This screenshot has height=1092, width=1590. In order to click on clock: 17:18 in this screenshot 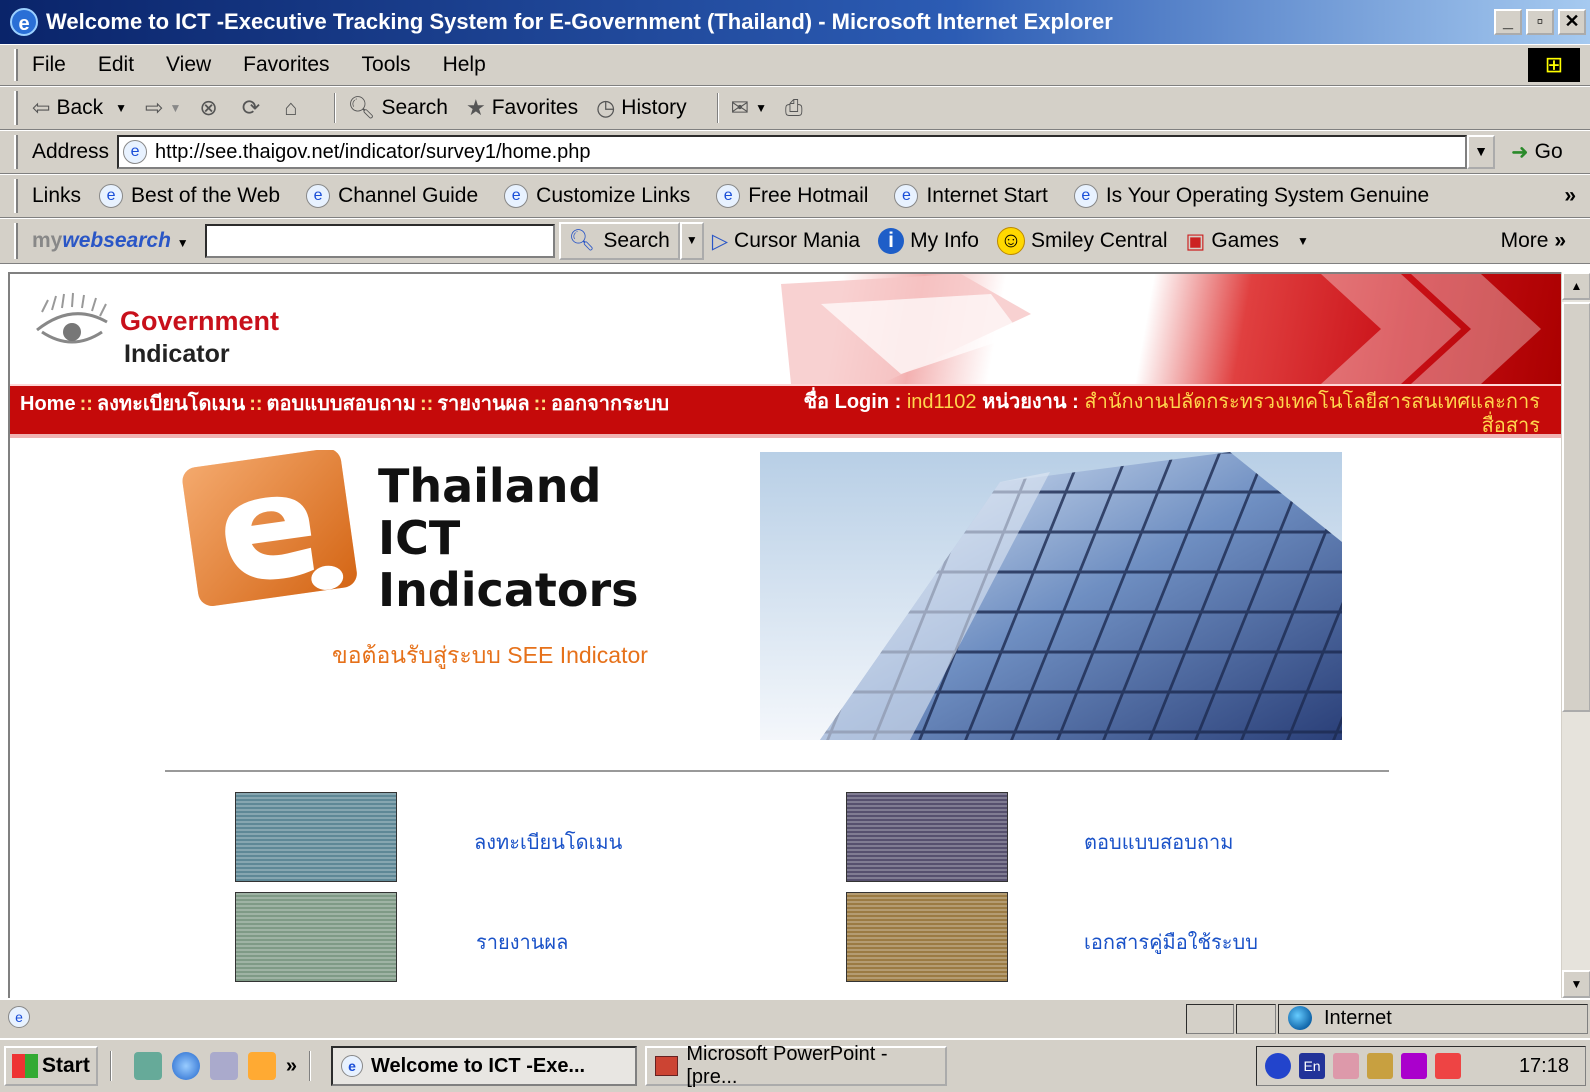, I will do `click(1544, 1066)`.